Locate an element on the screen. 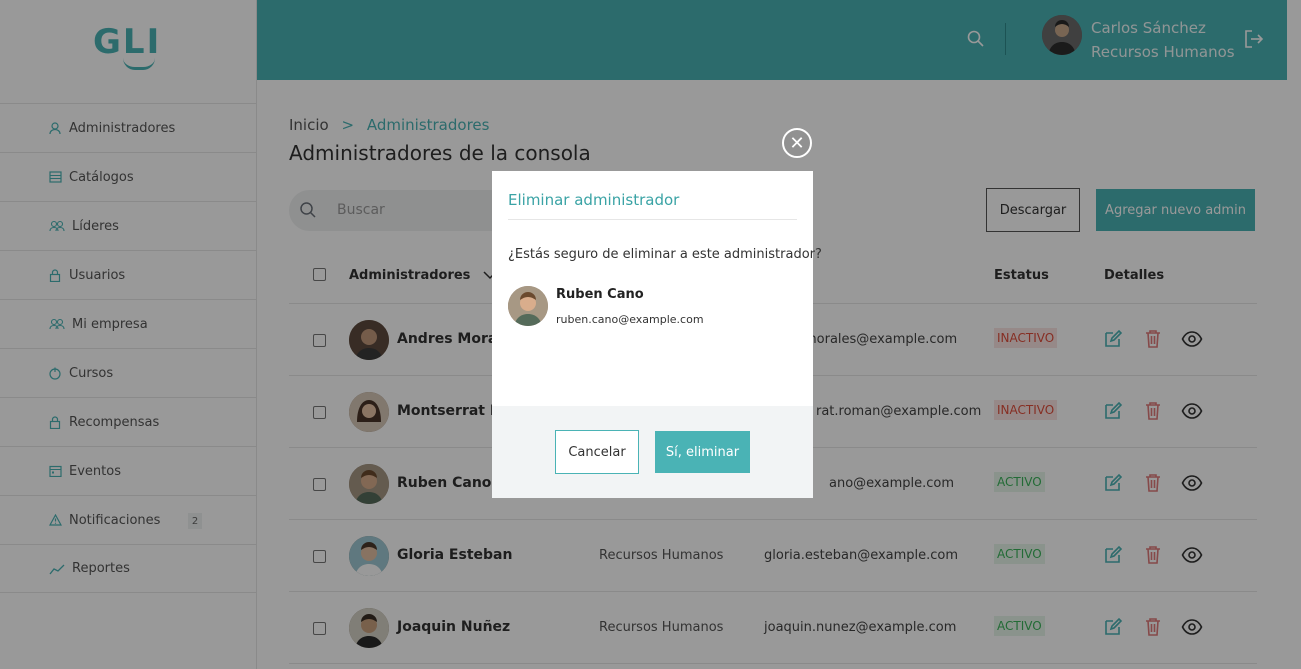  close-icon: ✕ is located at coordinates (797, 143).